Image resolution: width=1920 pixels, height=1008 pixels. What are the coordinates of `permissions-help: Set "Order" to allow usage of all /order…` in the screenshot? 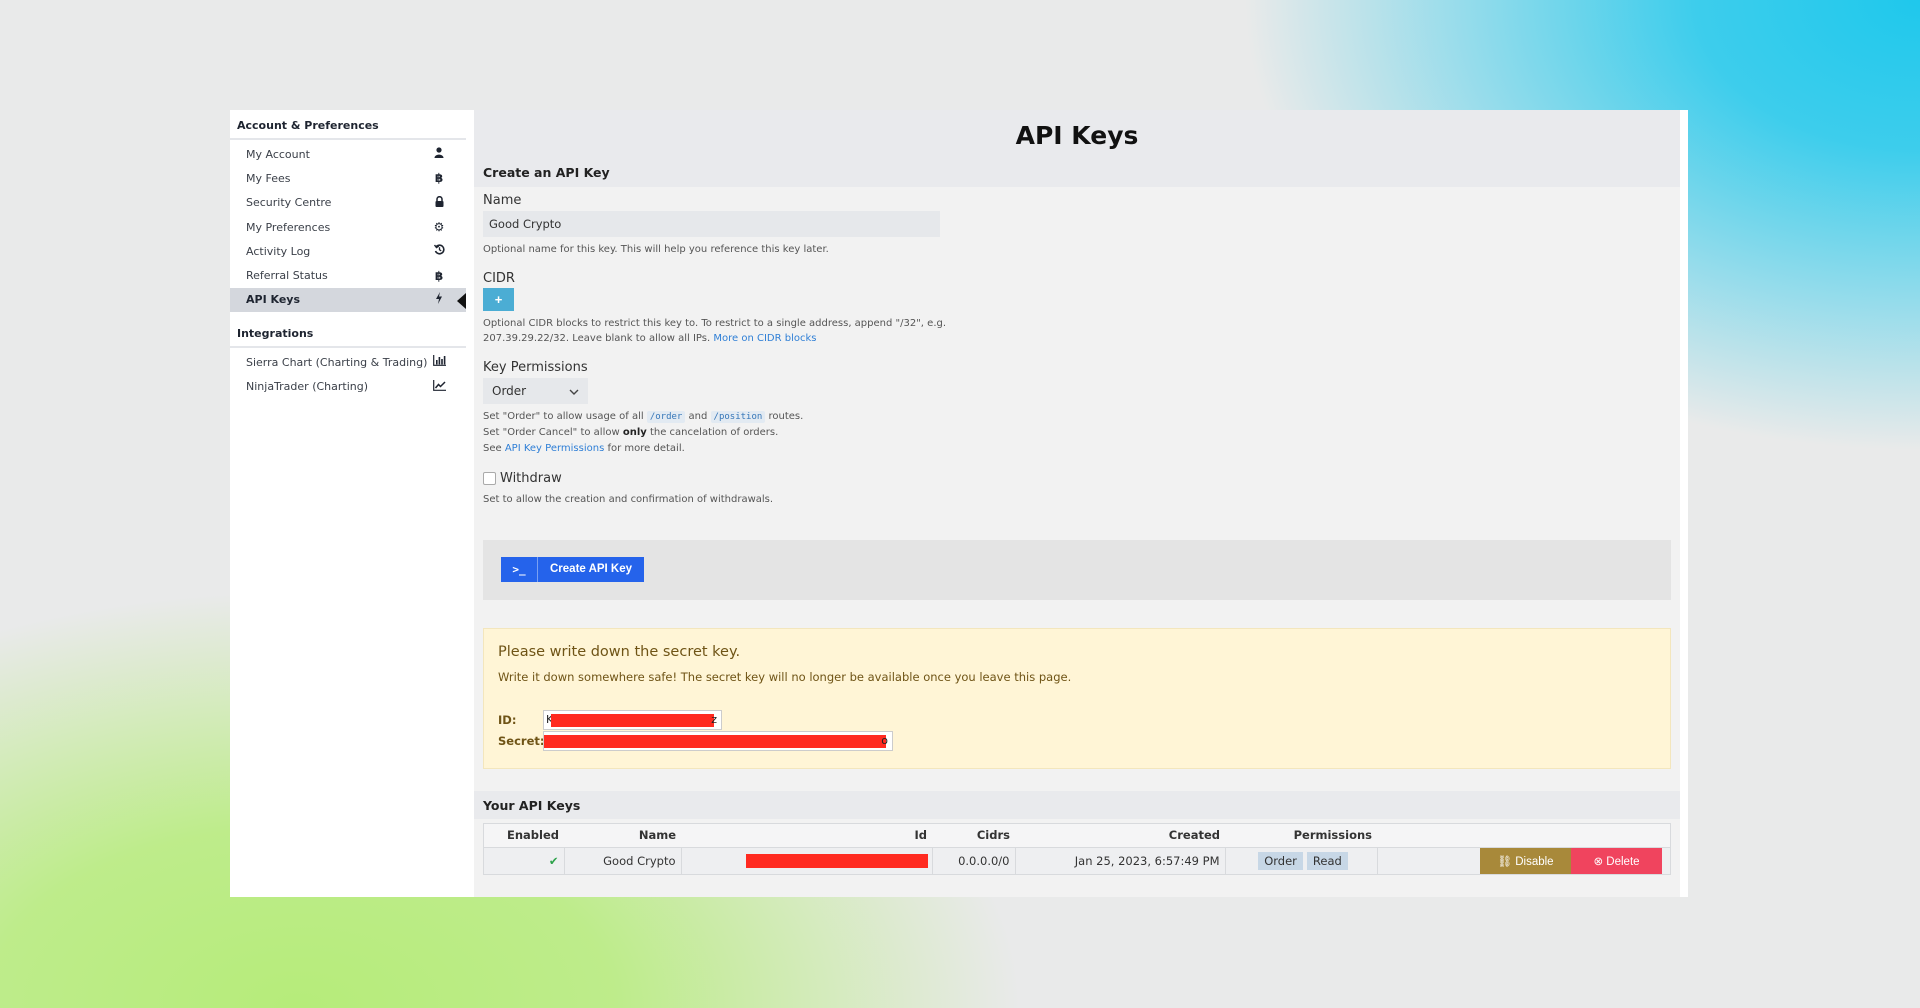 It's located at (1077, 433).